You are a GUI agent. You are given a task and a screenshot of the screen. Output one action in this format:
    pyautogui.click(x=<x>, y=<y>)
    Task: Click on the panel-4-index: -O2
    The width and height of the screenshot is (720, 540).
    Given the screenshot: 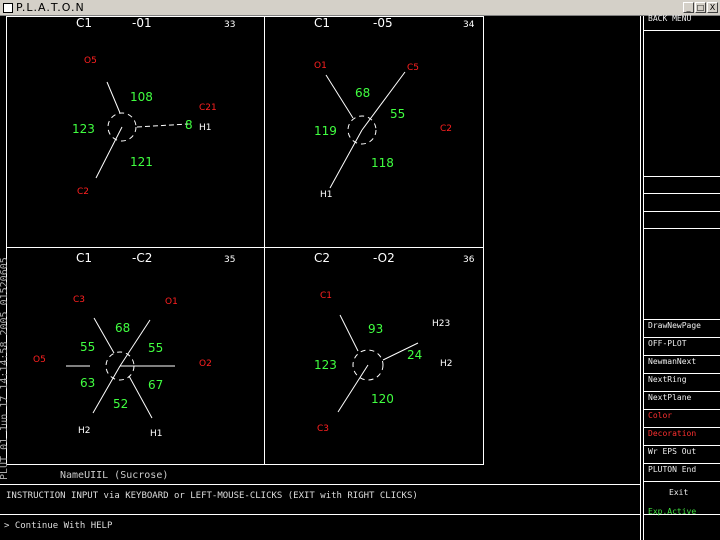 What is the action you would take?
    pyautogui.click(x=384, y=258)
    